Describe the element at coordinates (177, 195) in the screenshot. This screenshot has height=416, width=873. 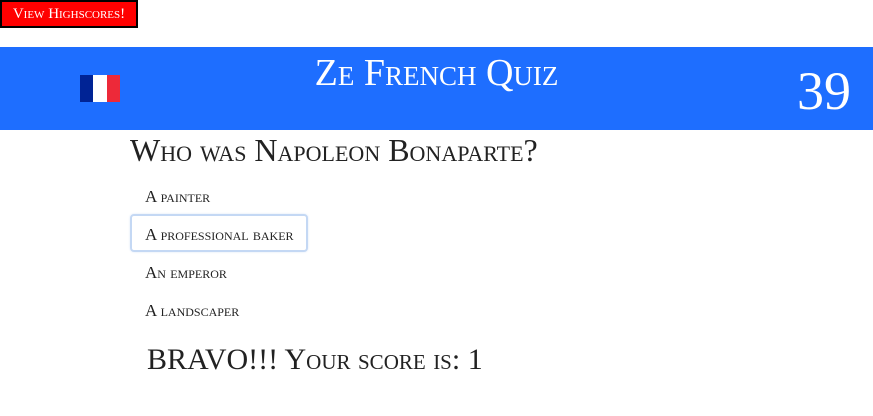
I see `answer-option-painter: A painter` at that location.